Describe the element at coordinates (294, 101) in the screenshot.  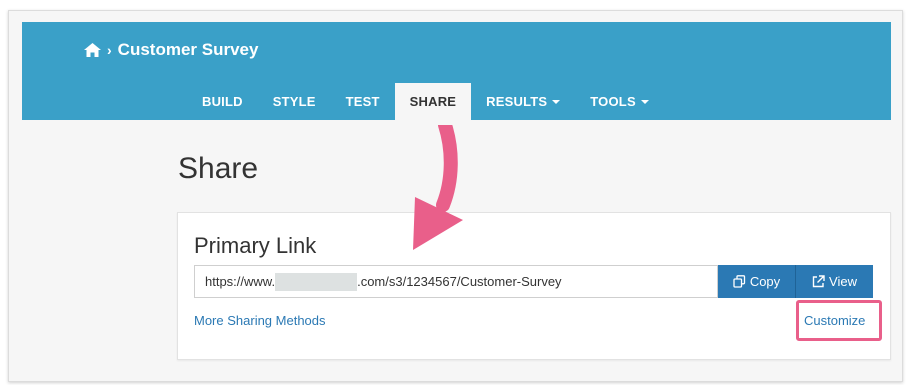
I see `tab-style: STYLE` at that location.